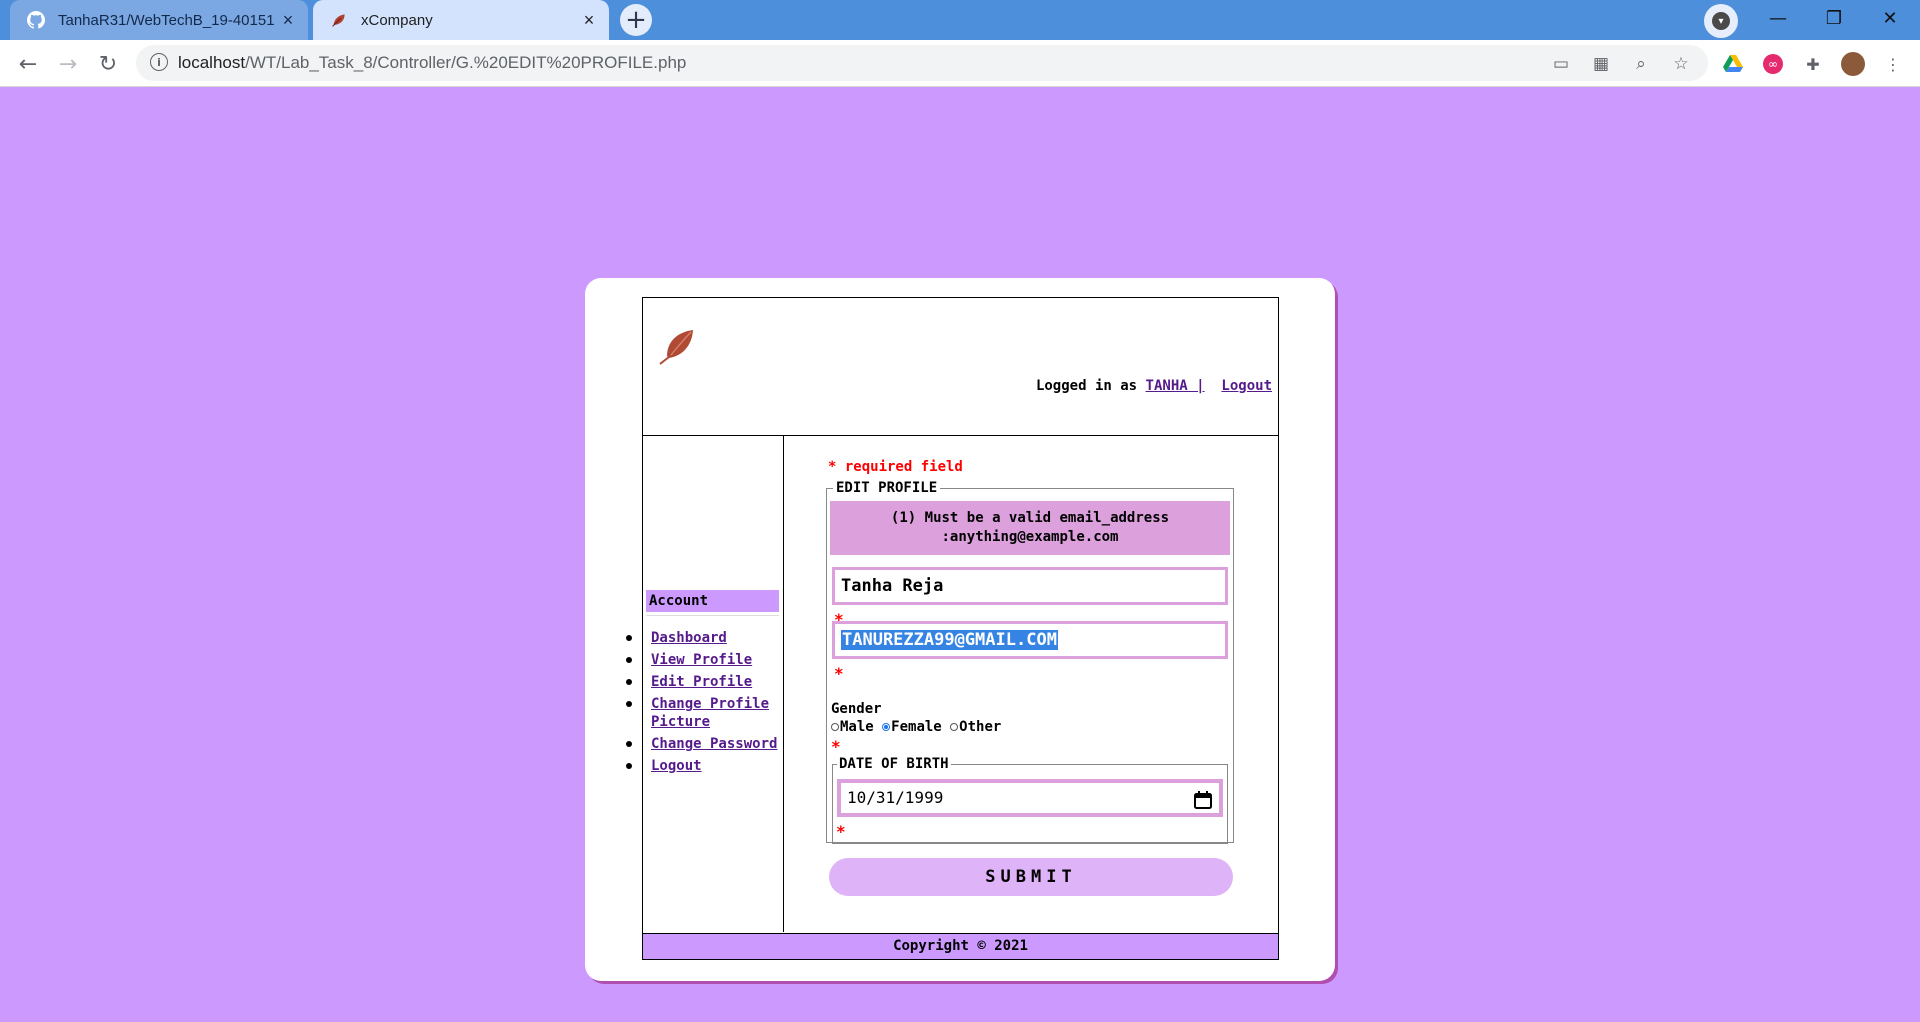  What do you see at coordinates (36, 20) in the screenshot?
I see `github-icon` at bounding box center [36, 20].